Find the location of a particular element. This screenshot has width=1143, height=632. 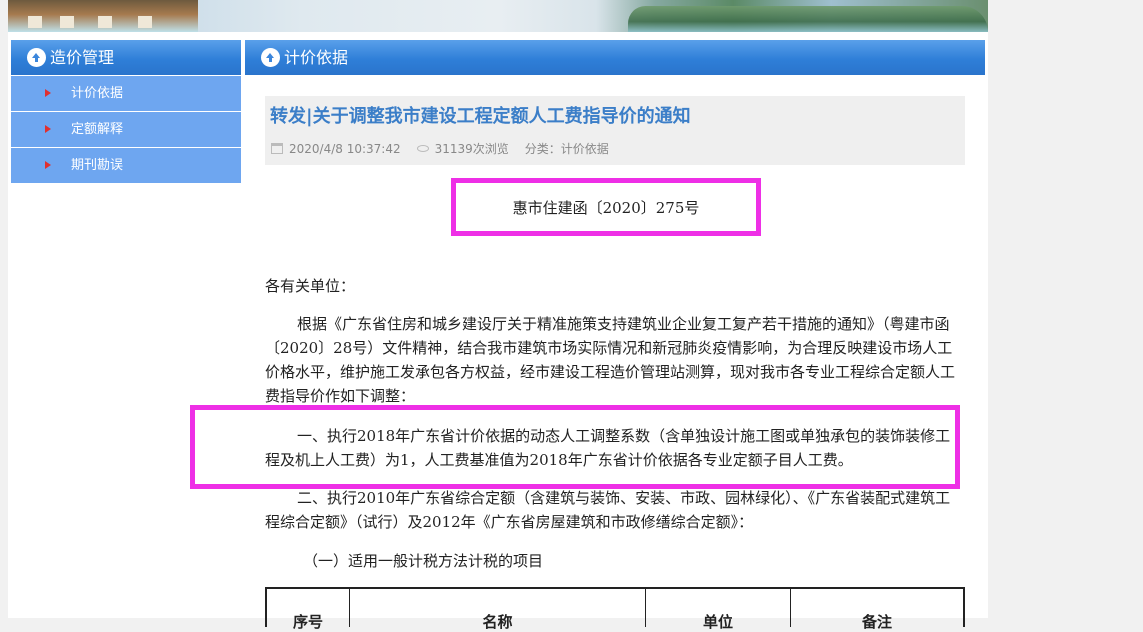

doc-number-highlight: 惠市住建函〔2020〕275号 is located at coordinates (606, 207).